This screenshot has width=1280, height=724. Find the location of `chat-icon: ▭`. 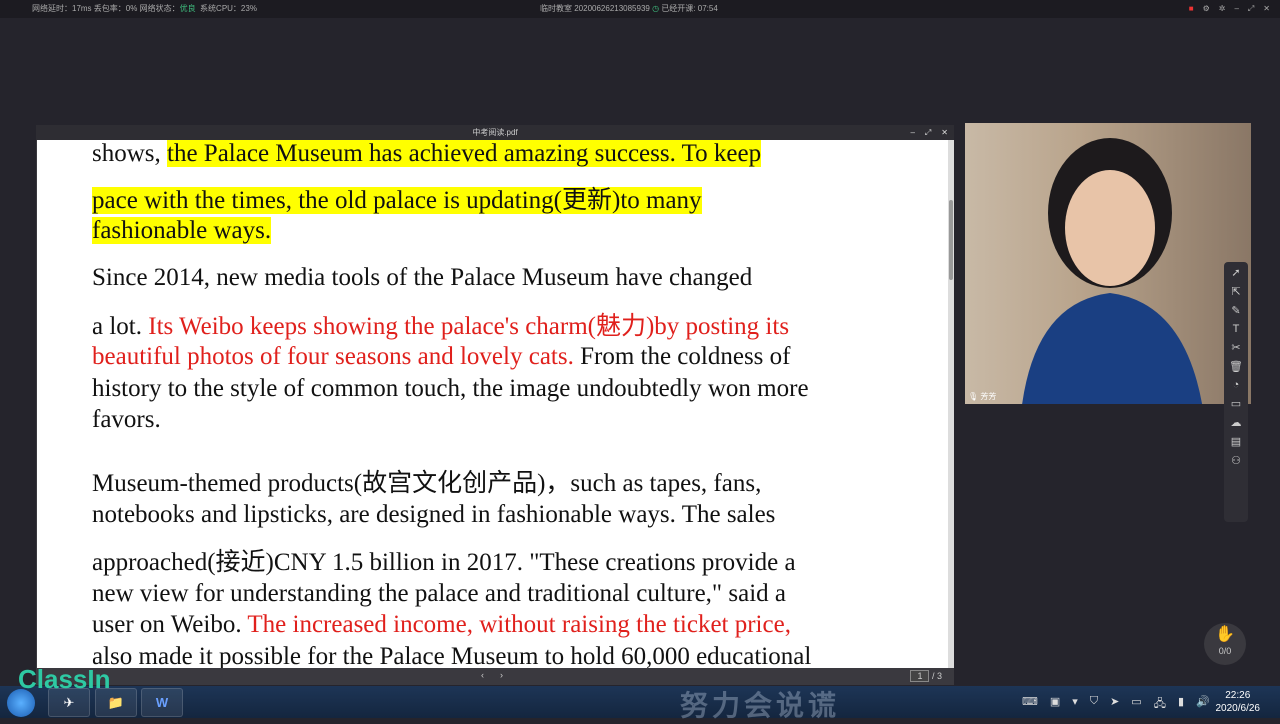

chat-icon: ▭ is located at coordinates (1236, 403).